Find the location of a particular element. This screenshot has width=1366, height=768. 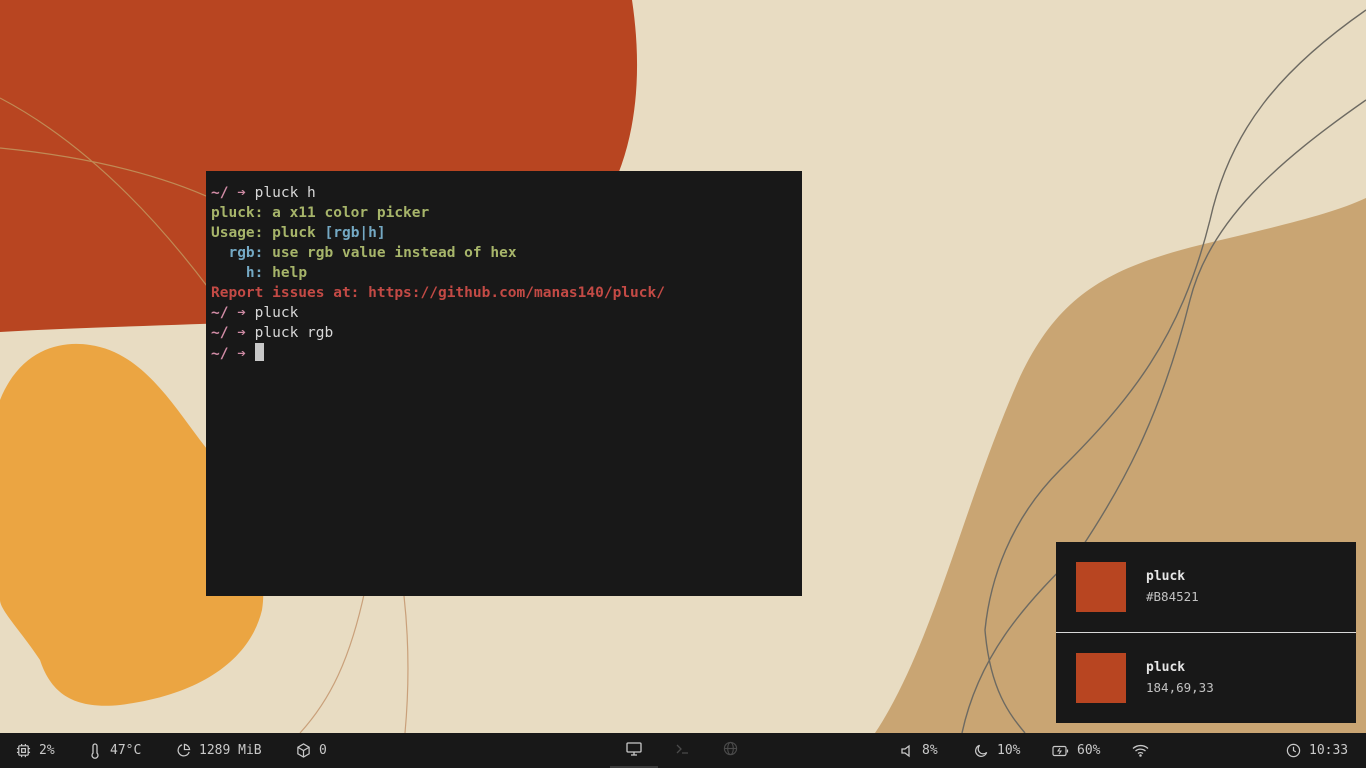

temperature-module: 47°C is located at coordinates (114, 750).